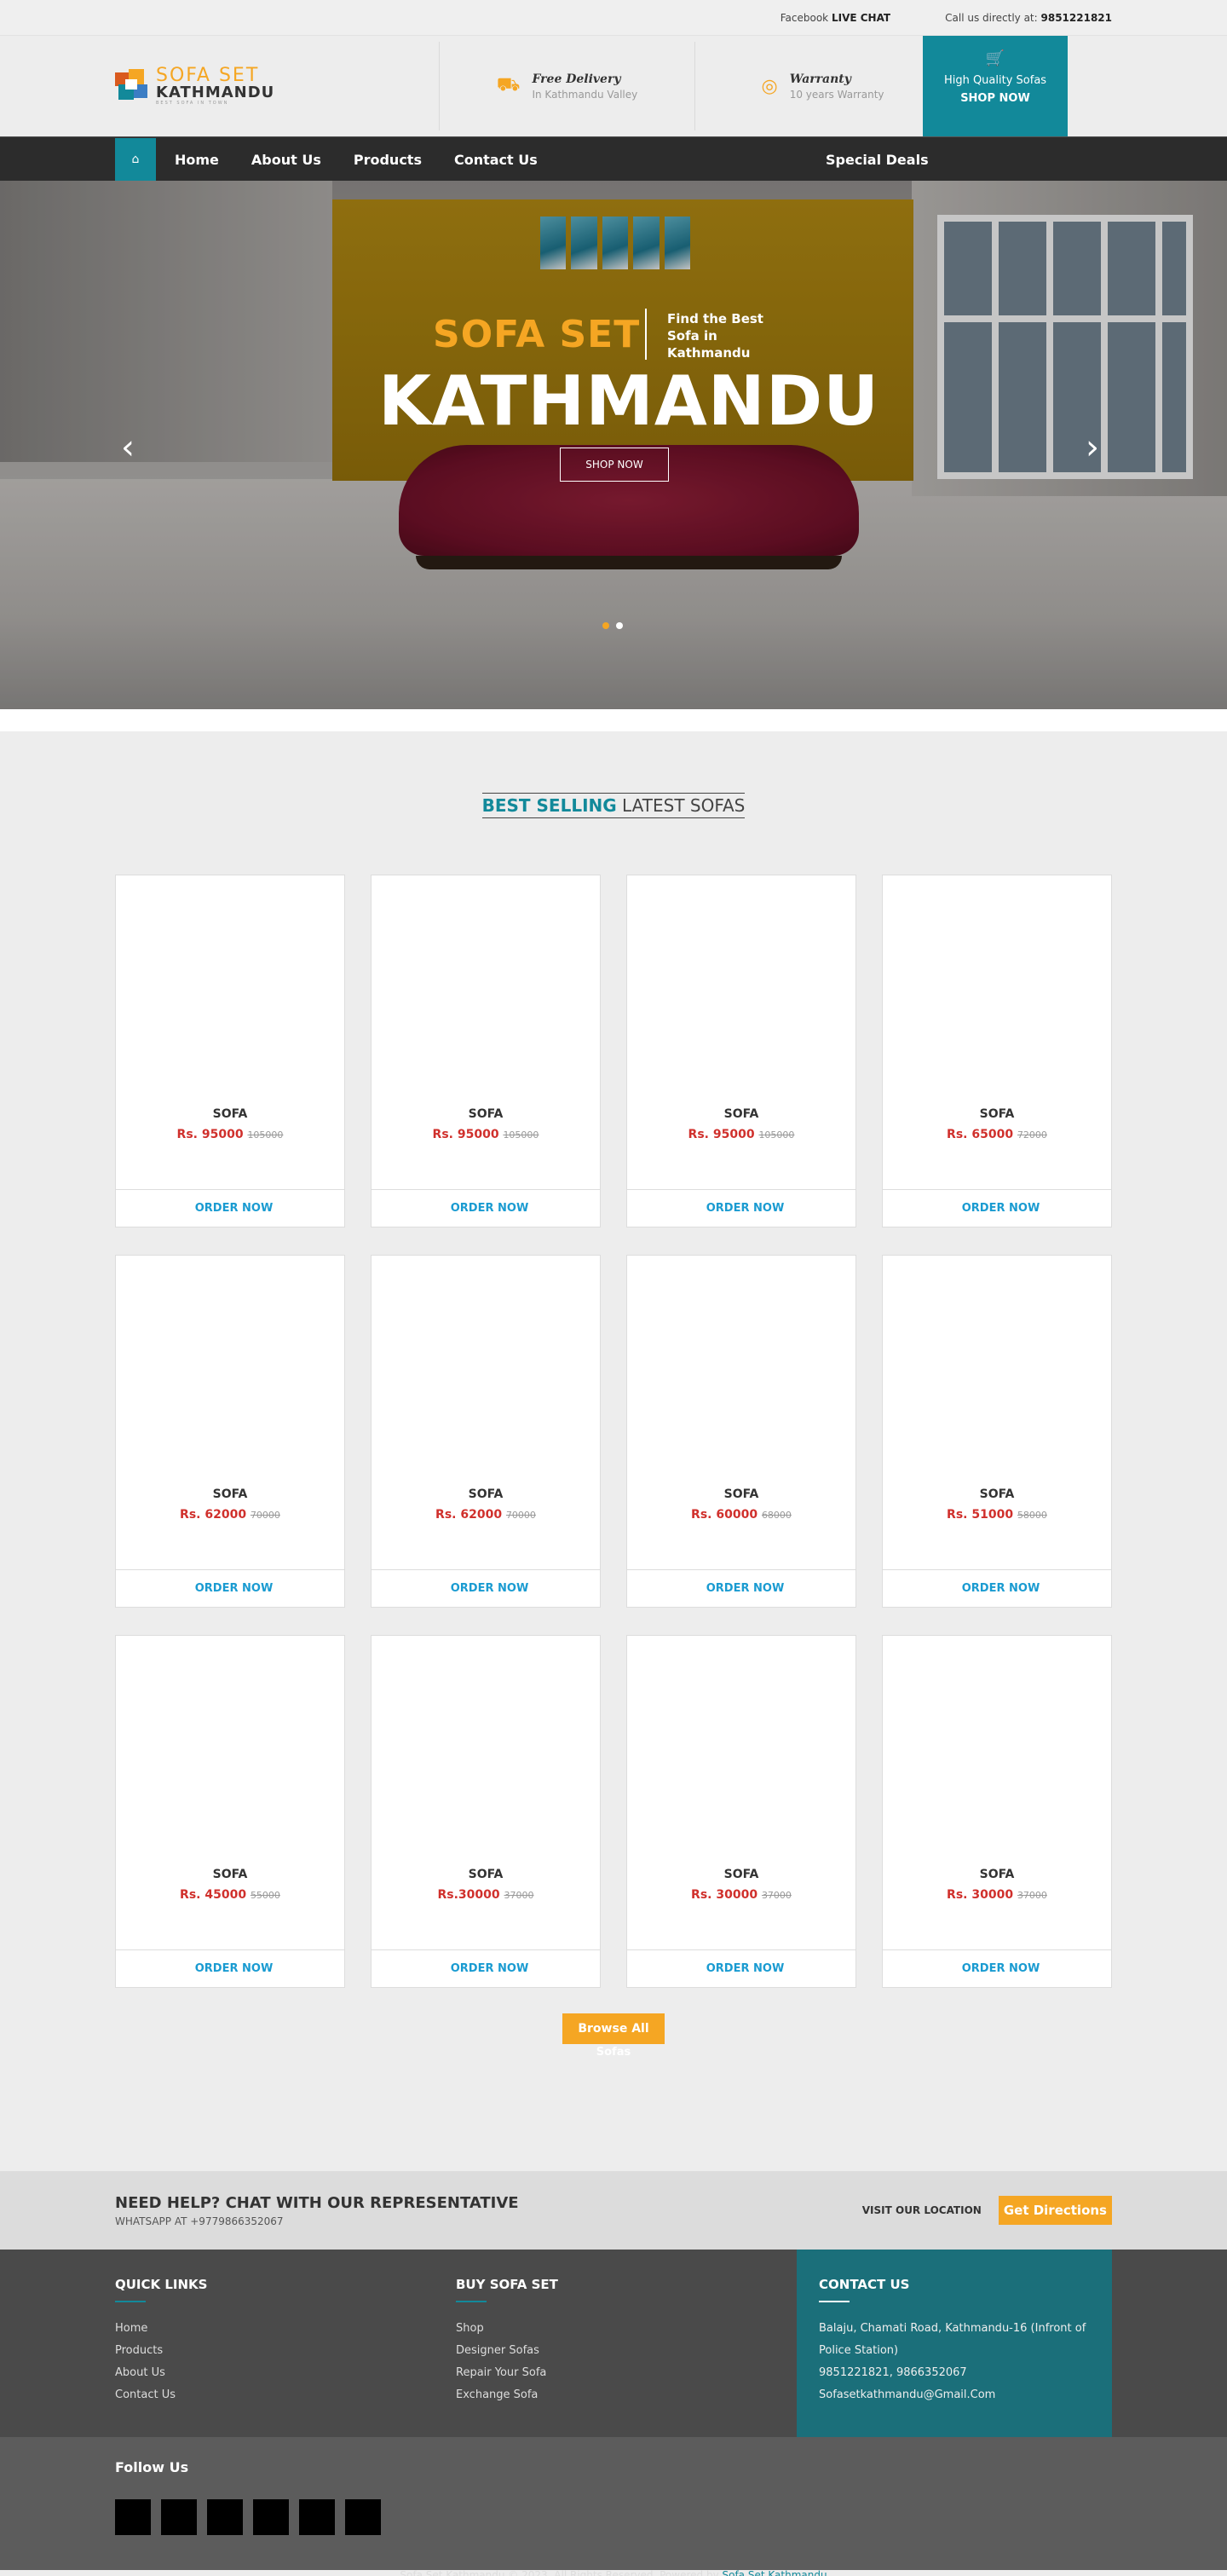 This screenshot has height=2576, width=1227. Describe the element at coordinates (179, 2517) in the screenshot. I see `twitter-icon` at that location.